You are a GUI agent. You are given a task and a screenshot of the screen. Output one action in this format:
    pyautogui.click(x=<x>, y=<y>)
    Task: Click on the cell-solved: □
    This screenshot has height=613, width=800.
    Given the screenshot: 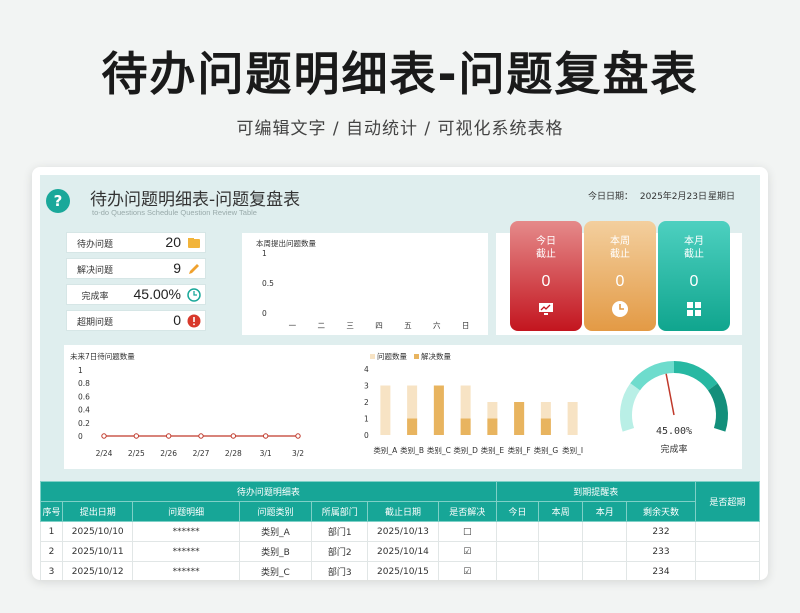 What is the action you would take?
    pyautogui.click(x=467, y=531)
    